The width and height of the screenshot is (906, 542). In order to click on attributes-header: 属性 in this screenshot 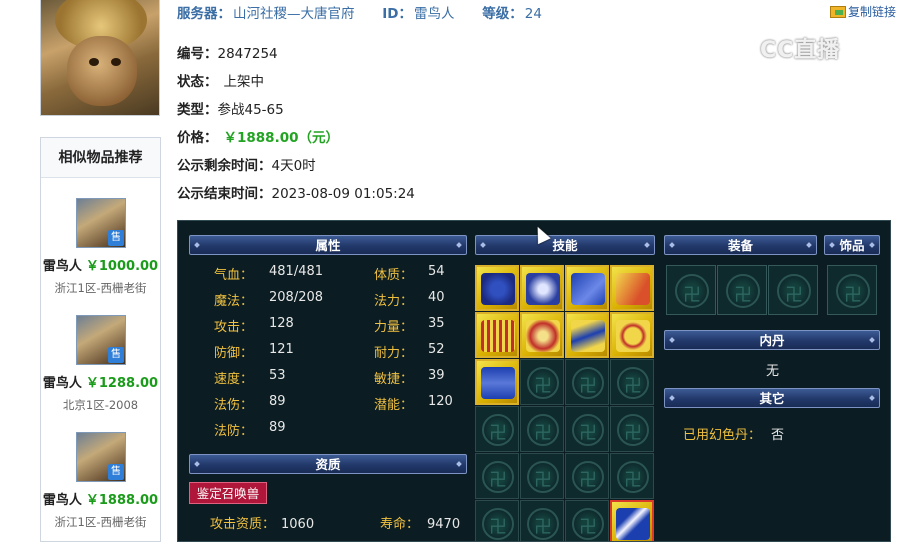, I will do `click(328, 245)`.